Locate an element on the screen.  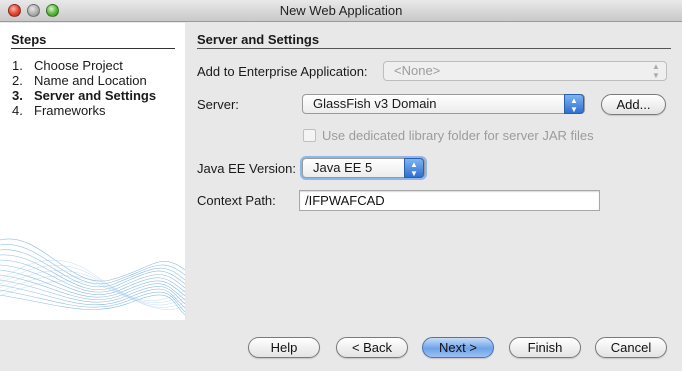
steps-heading: Steps is located at coordinates (29, 39).